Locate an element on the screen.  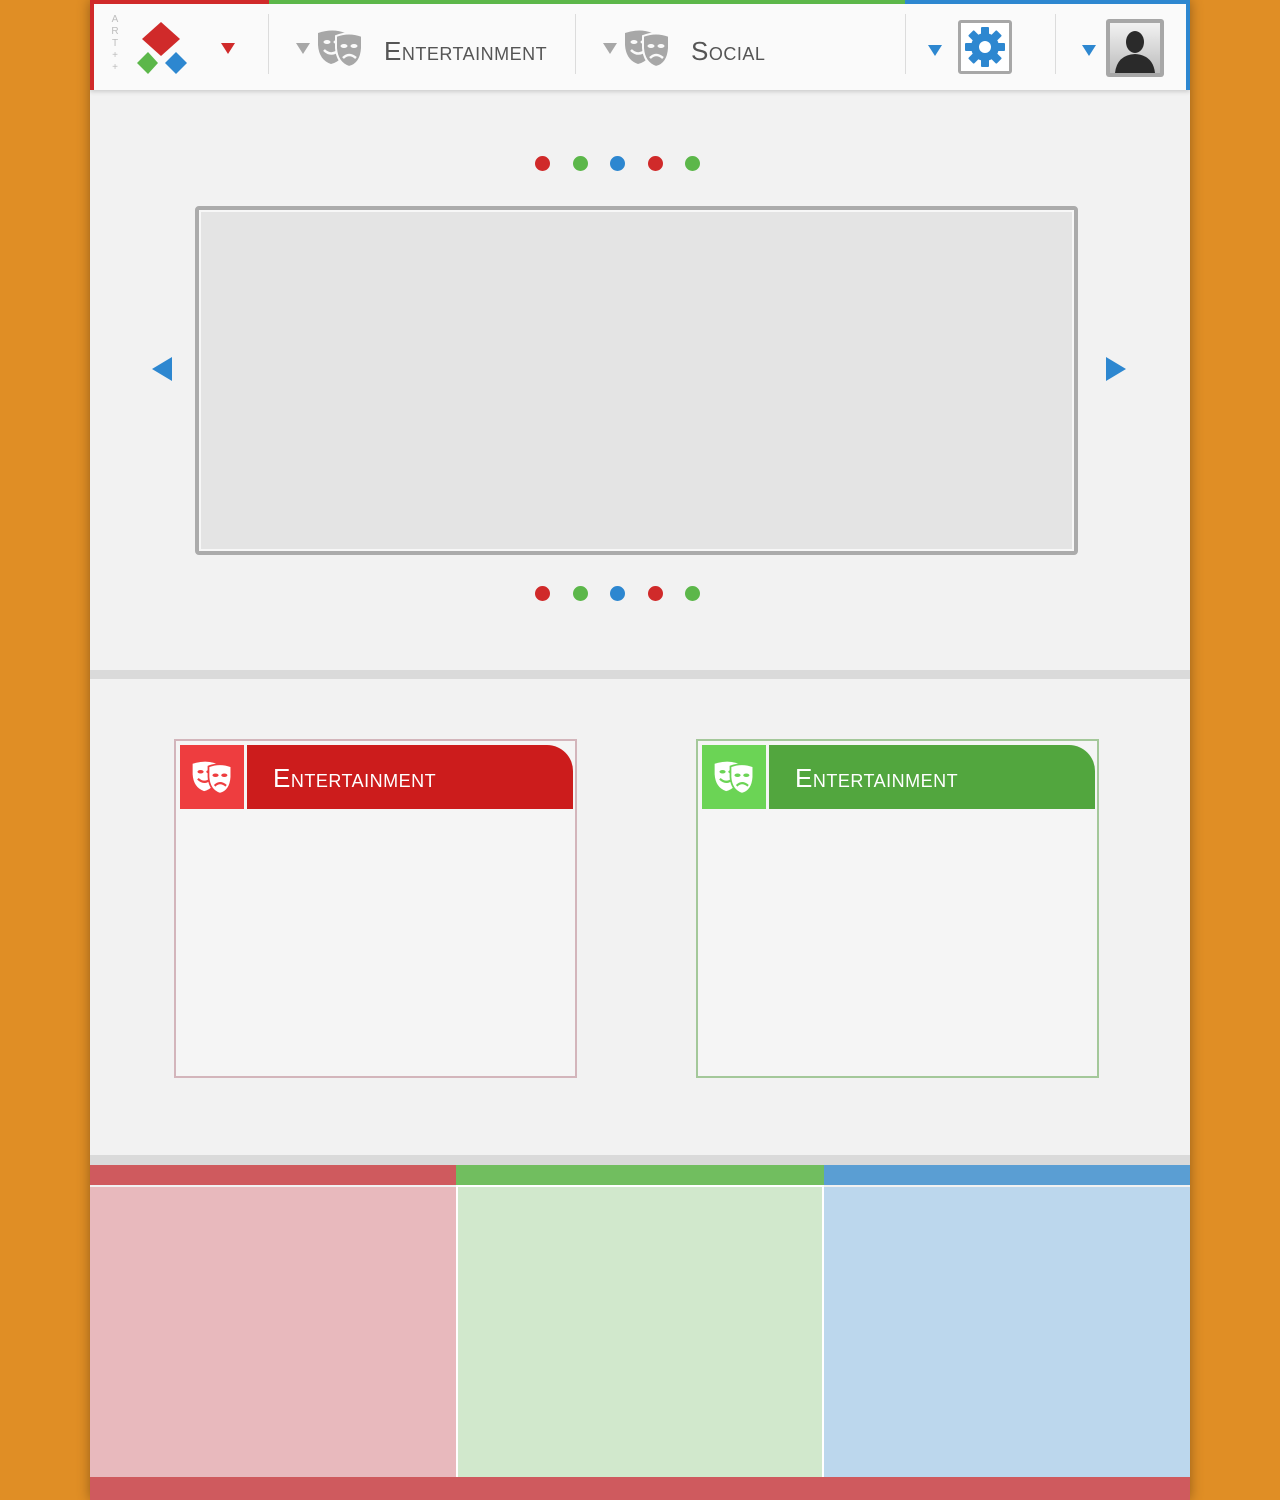
entertainment-card-red: Entertainment is located at coordinates (375, 908).